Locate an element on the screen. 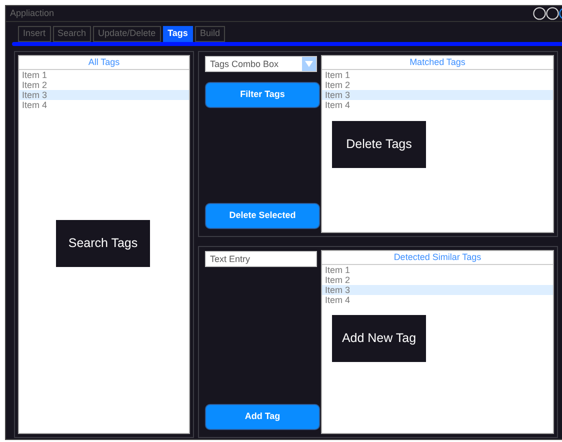 The image size is (562, 442). list-header: All Tags is located at coordinates (104, 63).